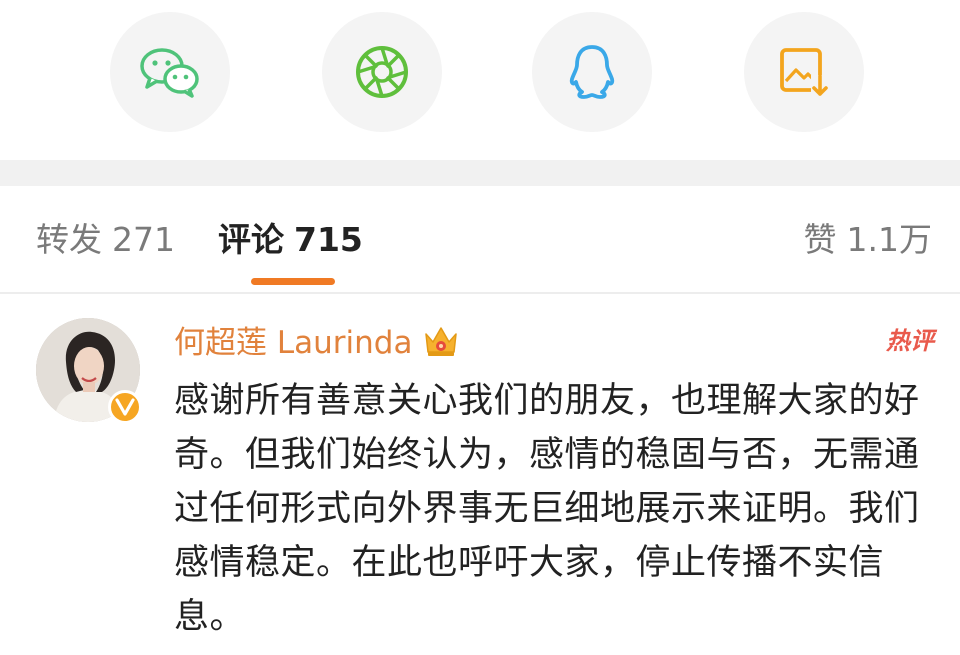  I want to click on share-qq-button, so click(592, 72).